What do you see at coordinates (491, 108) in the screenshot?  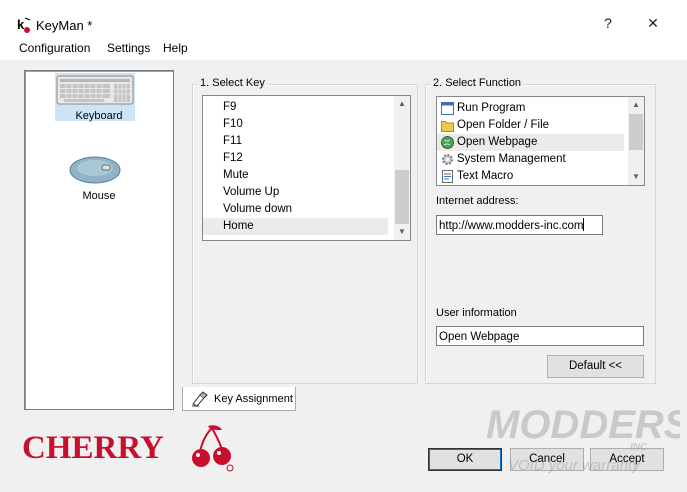 I see `function-item-label: Run Program` at bounding box center [491, 108].